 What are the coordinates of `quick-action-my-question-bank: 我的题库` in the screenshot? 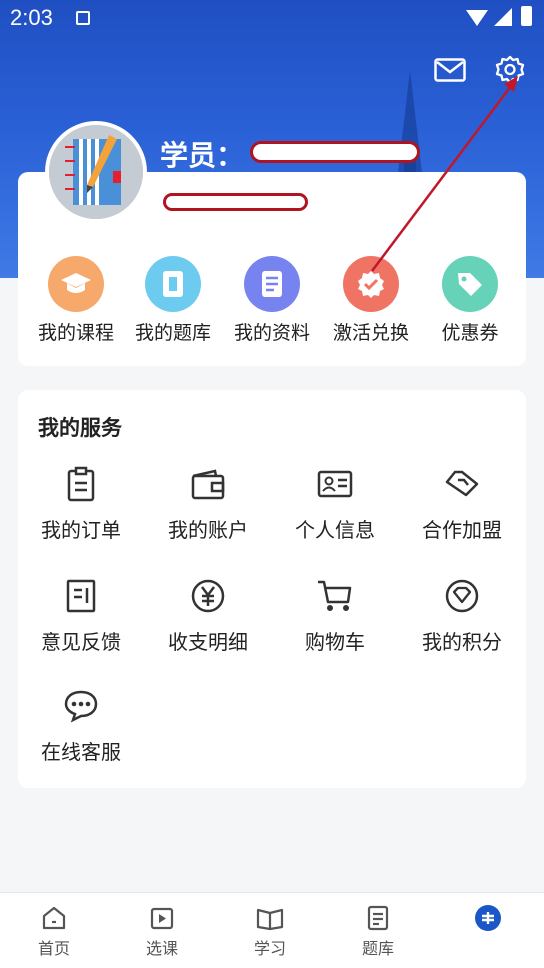 It's located at (173, 300).